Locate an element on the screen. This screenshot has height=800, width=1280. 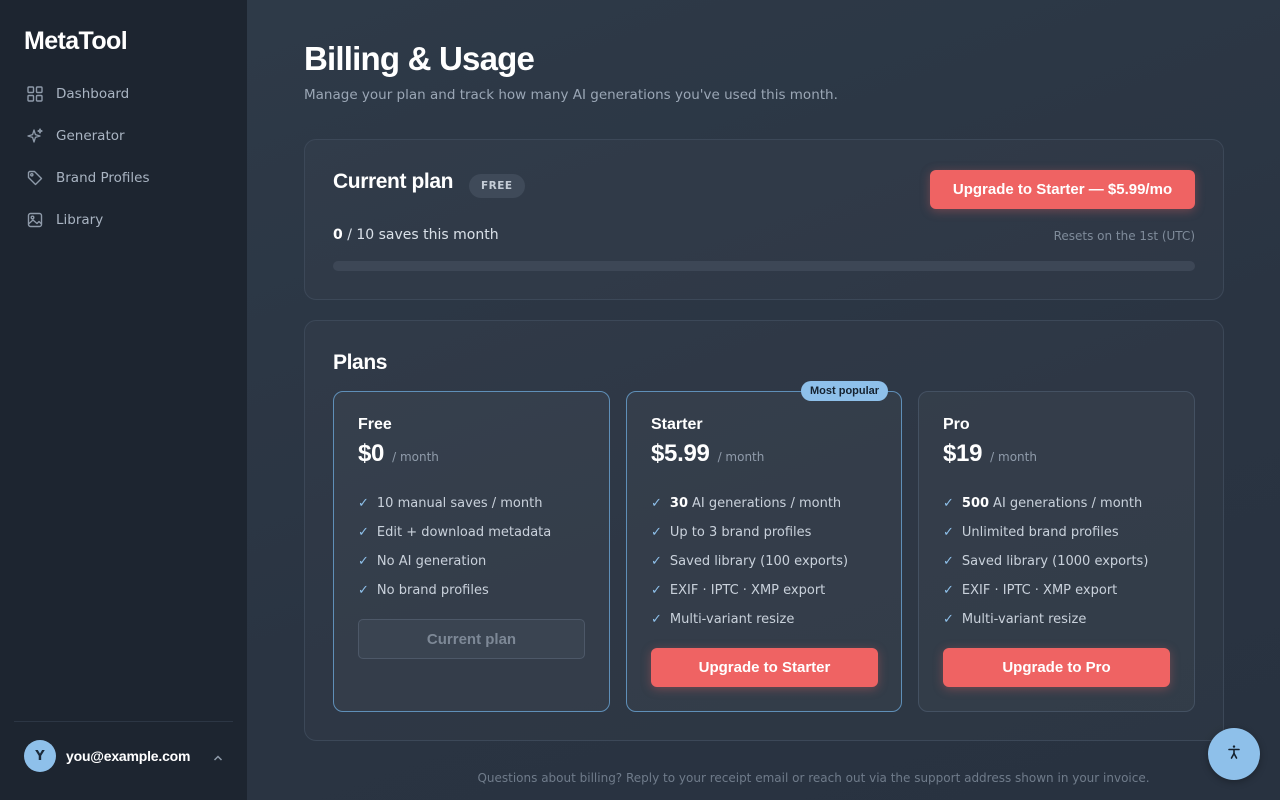
reset-text: Resets on the 1st (UTC) is located at coordinates (1124, 236).